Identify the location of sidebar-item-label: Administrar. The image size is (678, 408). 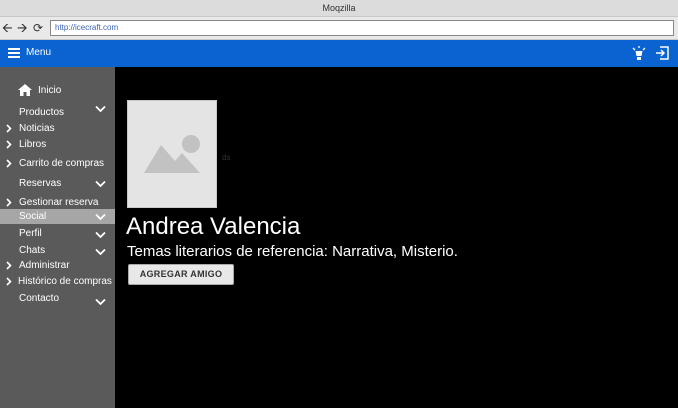
(44, 265).